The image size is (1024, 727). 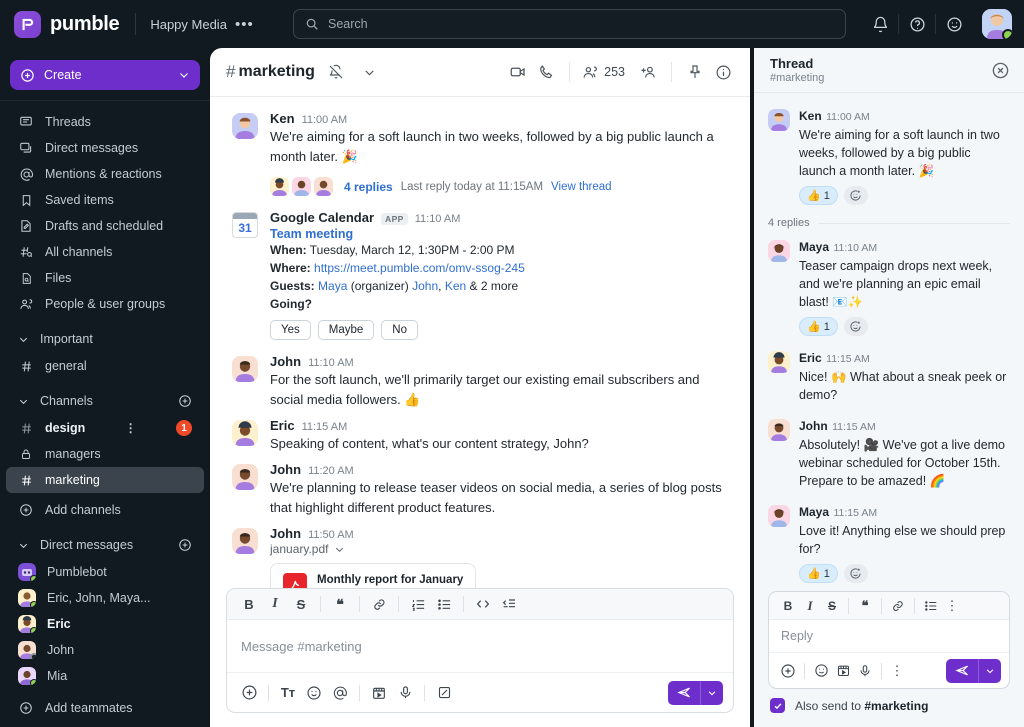 I want to click on sidebar-item-marketing: marketing, so click(x=105, y=480).